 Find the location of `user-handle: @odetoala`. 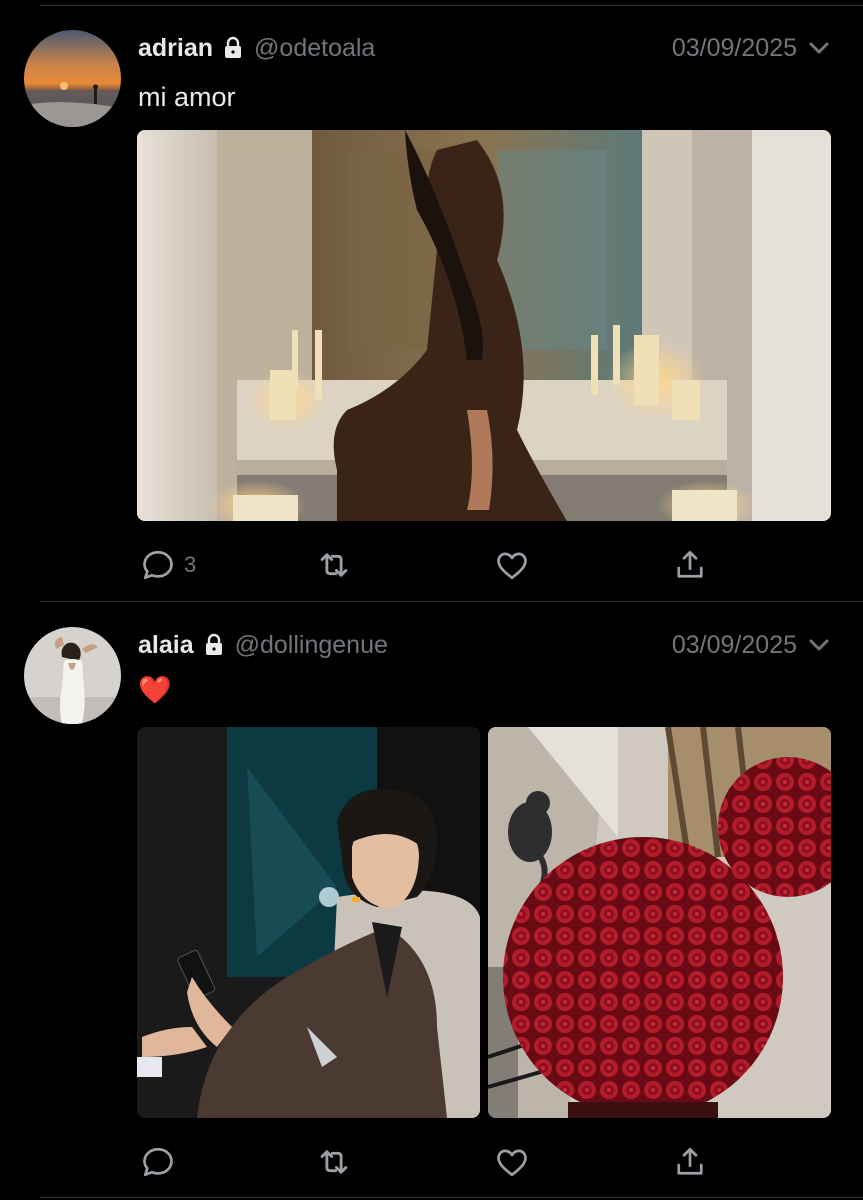

user-handle: @odetoala is located at coordinates (314, 48).